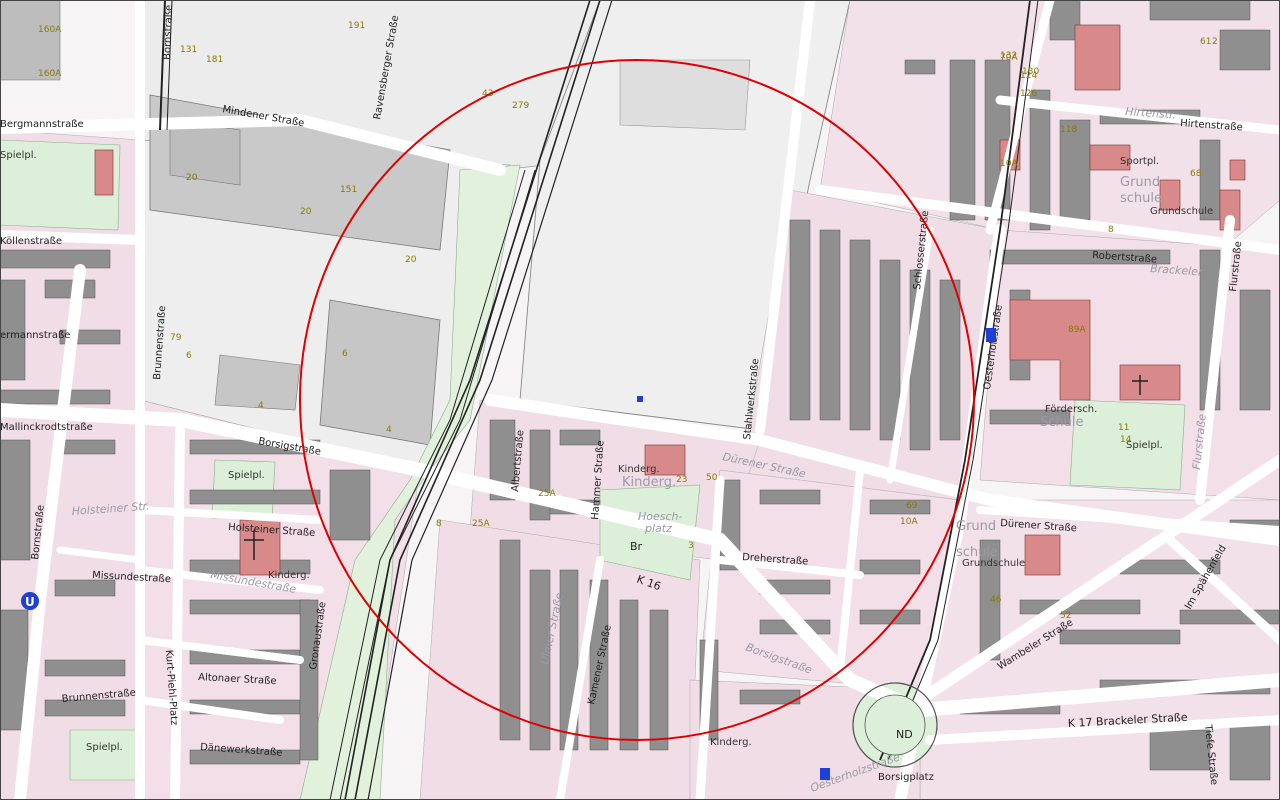  Describe the element at coordinates (1123, 428) in the screenshot. I see `house-number: 11` at that location.